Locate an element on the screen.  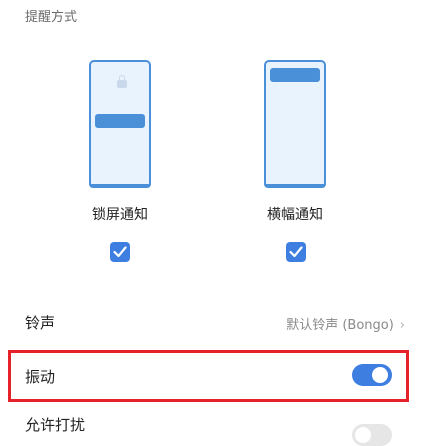
ringtone-label: 铃声 is located at coordinates (40, 323).